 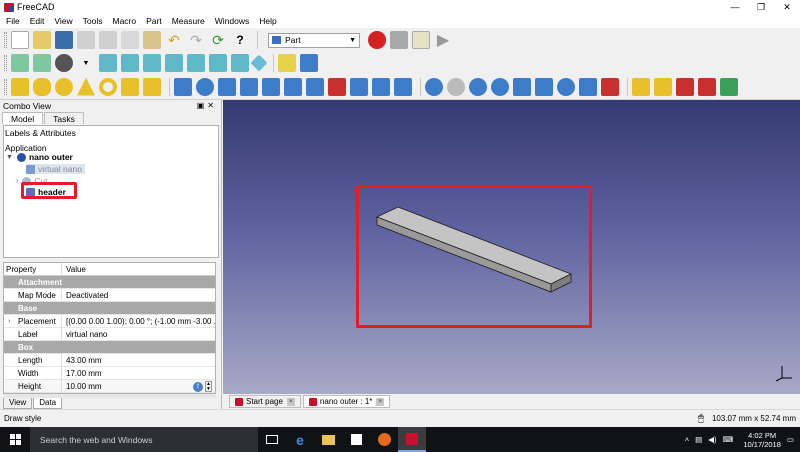 I want to click on redo-icon: ↷, so click(x=196, y=40).